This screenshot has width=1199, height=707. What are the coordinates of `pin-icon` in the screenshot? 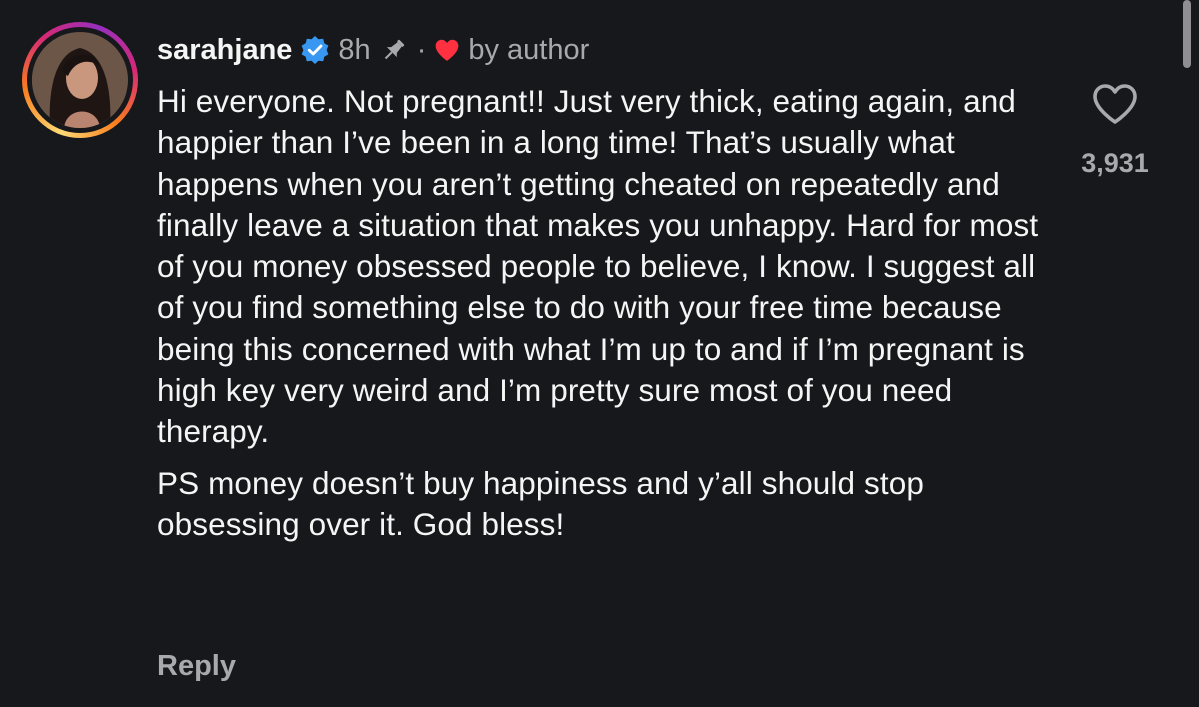 It's located at (394, 49).